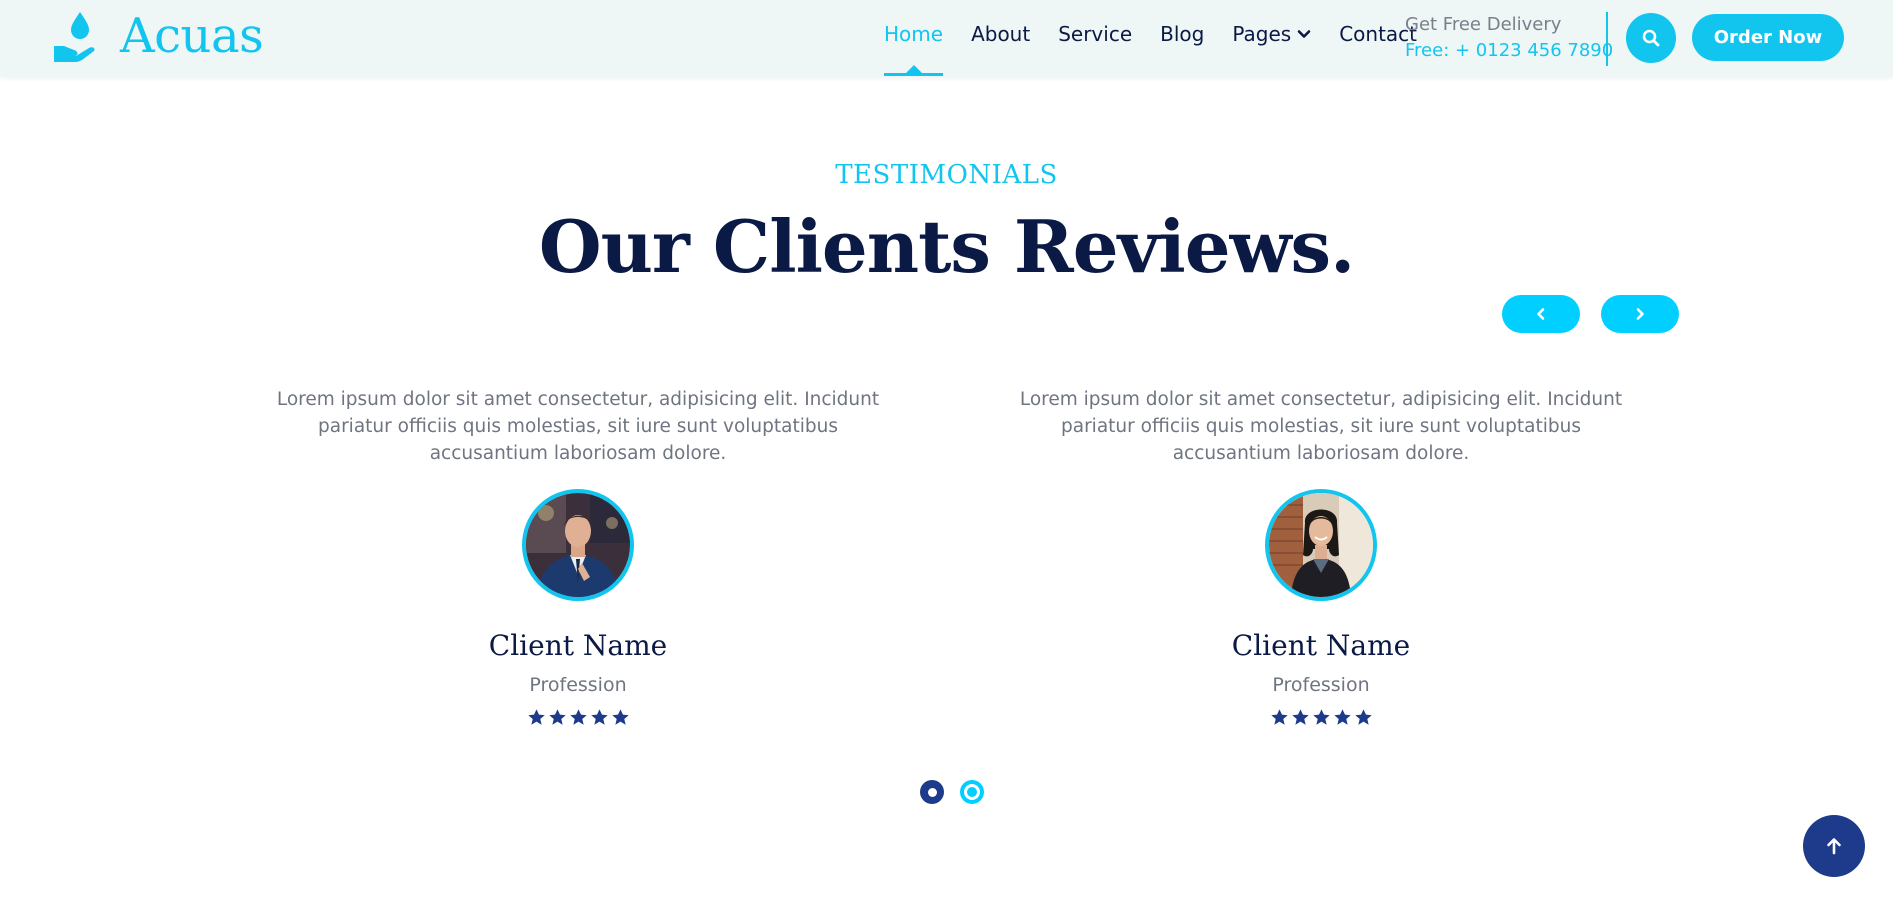  I want to click on chevron-right-icon, so click(1640, 314).